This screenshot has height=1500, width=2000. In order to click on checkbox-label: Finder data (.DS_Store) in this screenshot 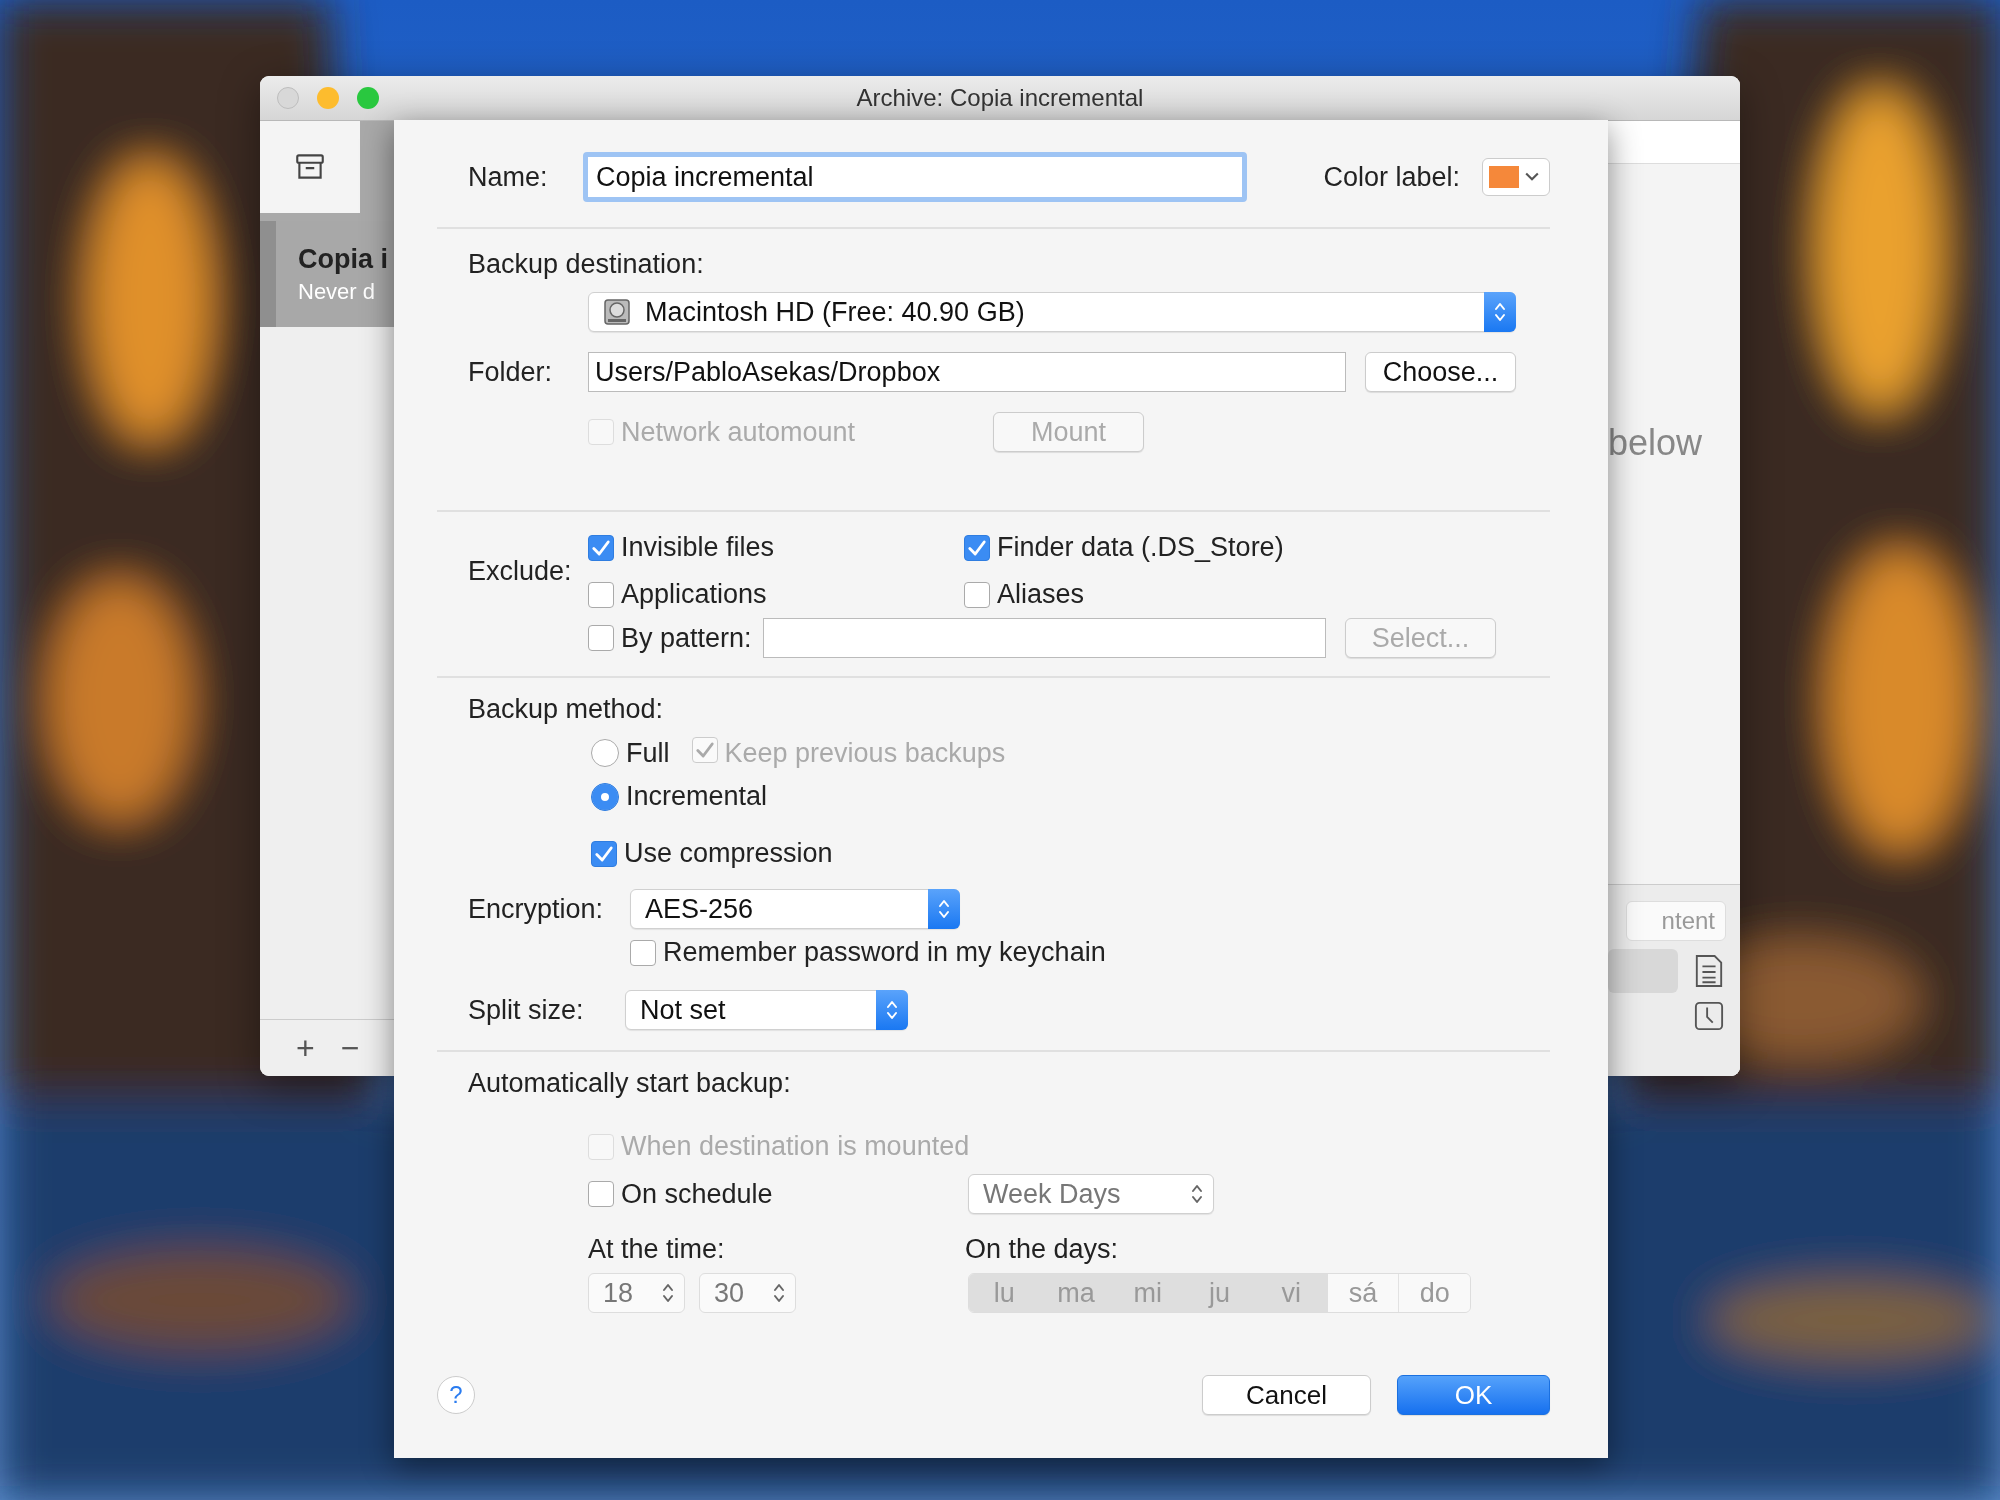, I will do `click(1140, 547)`.